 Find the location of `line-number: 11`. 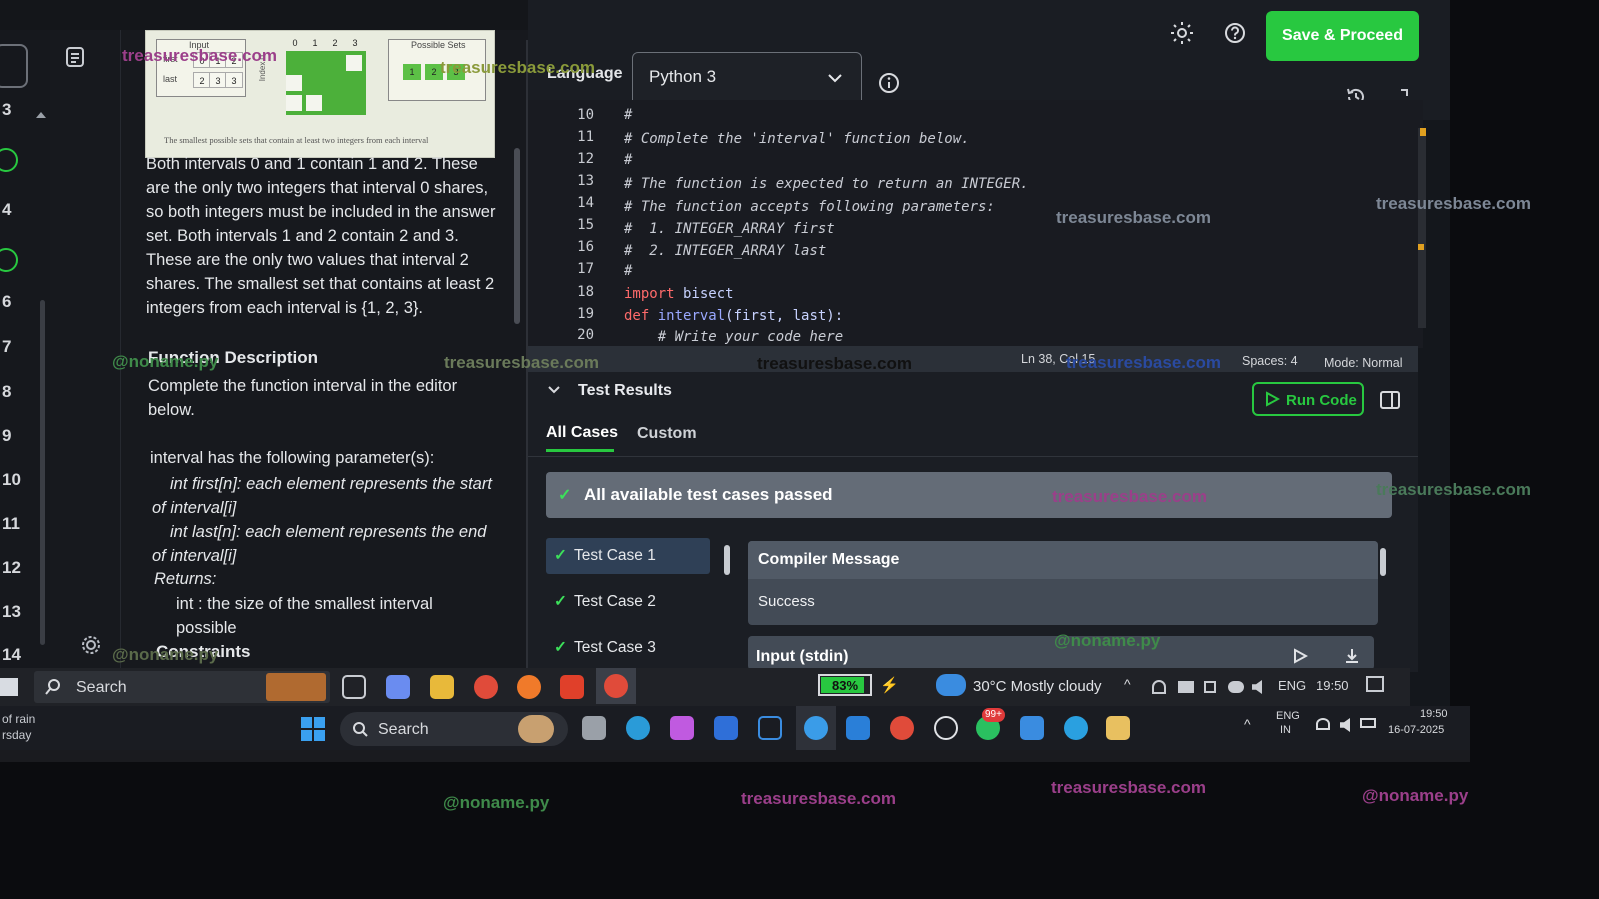

line-number: 11 is located at coordinates (585, 137).